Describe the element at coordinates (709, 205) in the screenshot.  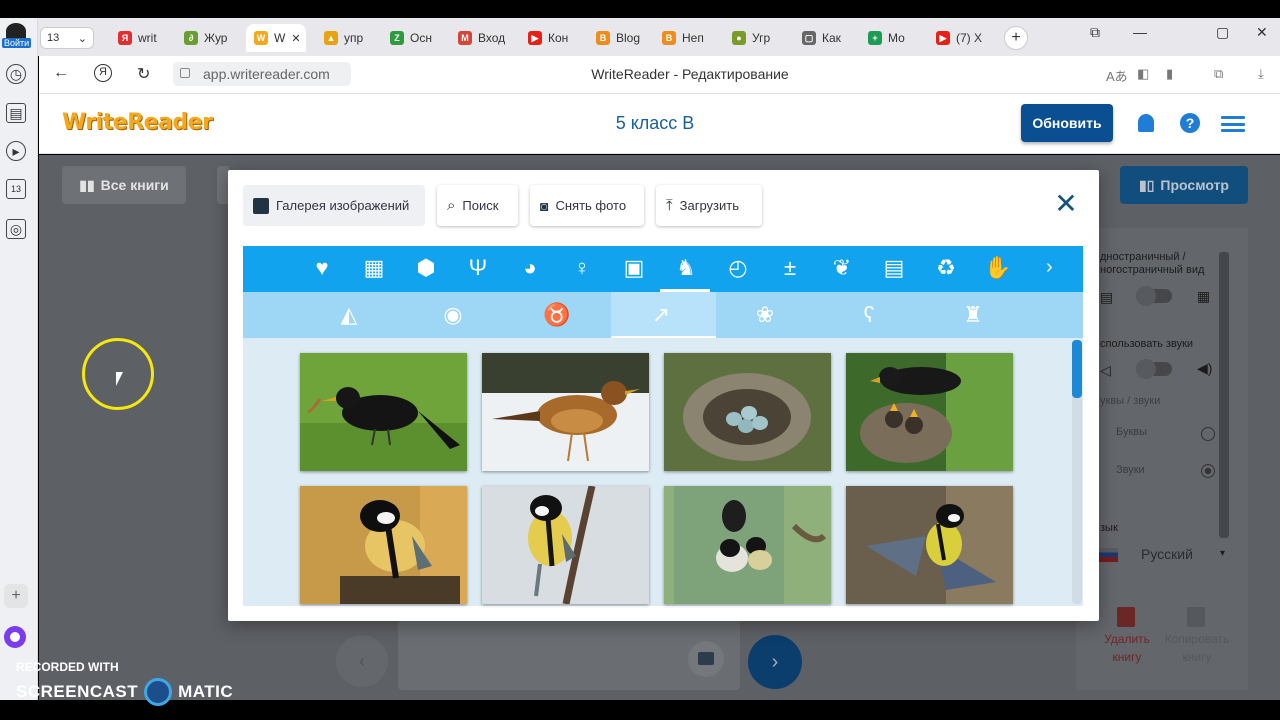
I see `tab-upload: ⤒ Загрузить` at that location.